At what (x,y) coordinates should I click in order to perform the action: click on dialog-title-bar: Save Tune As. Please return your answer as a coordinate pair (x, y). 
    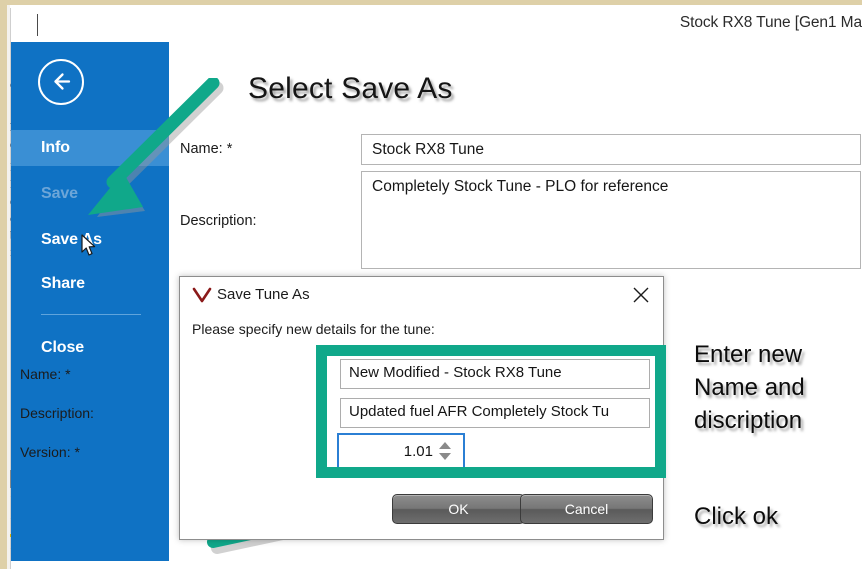
    Looking at the image, I should click on (421, 295).